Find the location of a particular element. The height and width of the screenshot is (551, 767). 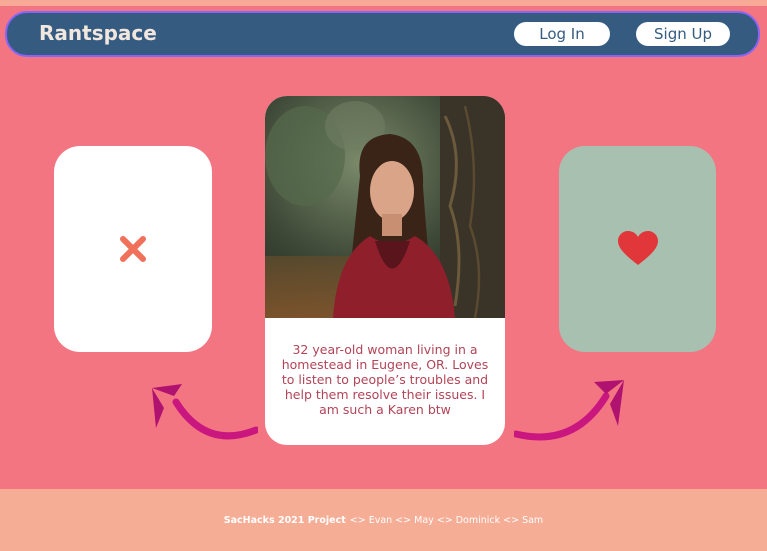

close-x-icon is located at coordinates (133, 249).